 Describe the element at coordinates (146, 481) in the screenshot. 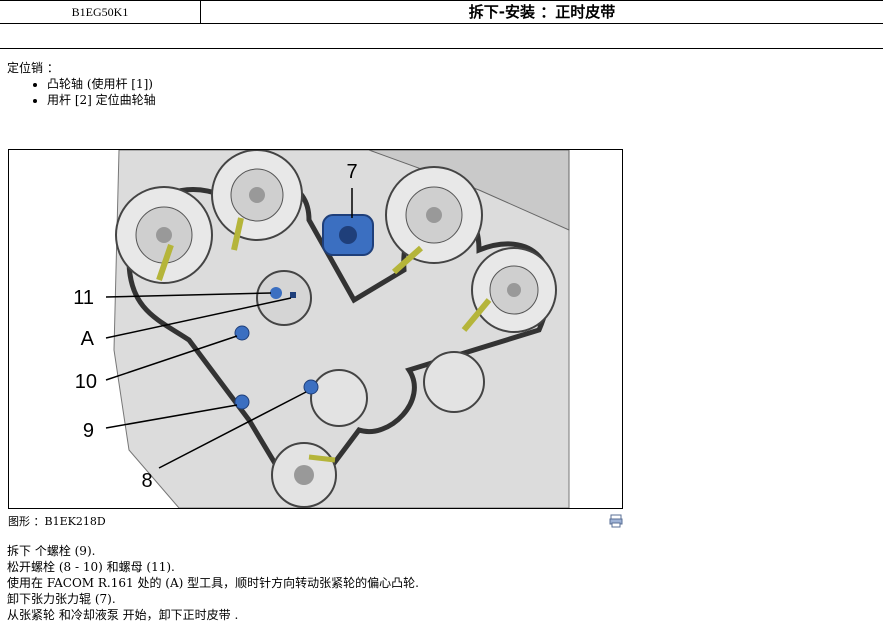

I see `callout-8: 8` at that location.